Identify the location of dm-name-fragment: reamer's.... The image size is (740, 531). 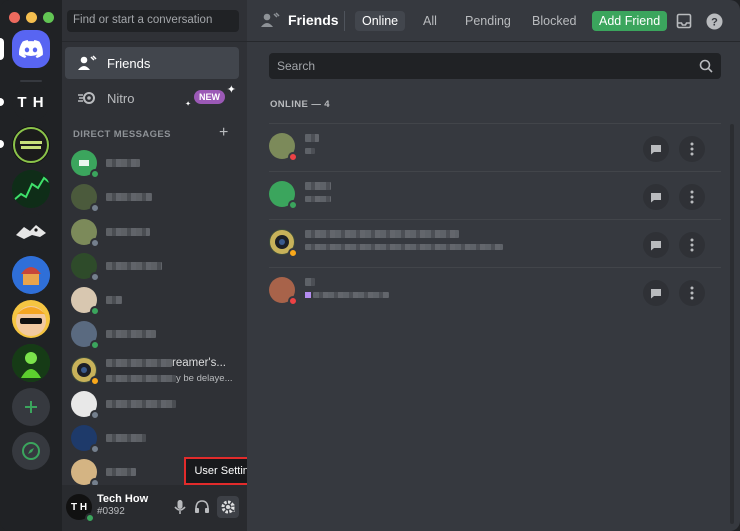
(199, 362).